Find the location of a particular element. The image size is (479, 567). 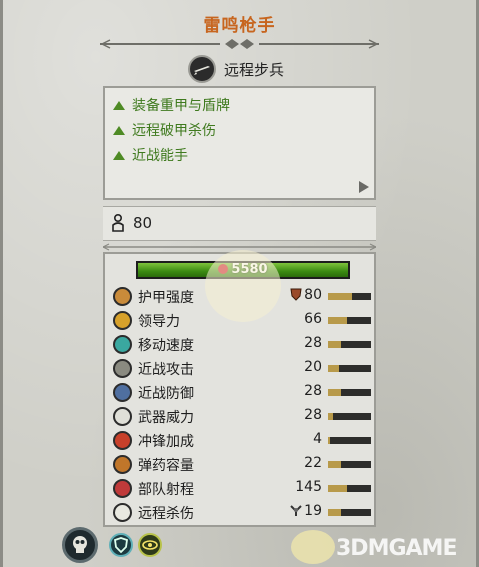

stat-row: 移动速度 28 is located at coordinates (239, 344).